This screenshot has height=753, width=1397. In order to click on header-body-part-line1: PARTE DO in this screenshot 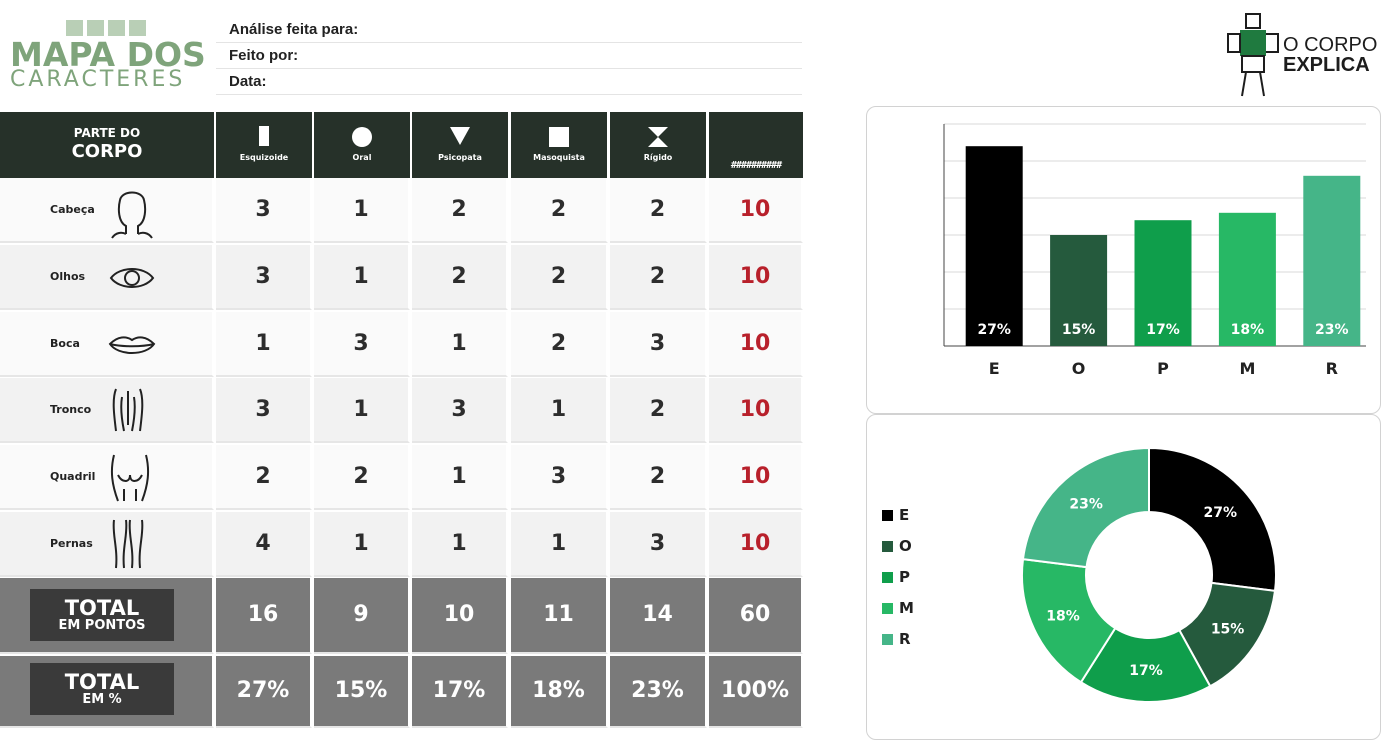, I will do `click(107, 133)`.